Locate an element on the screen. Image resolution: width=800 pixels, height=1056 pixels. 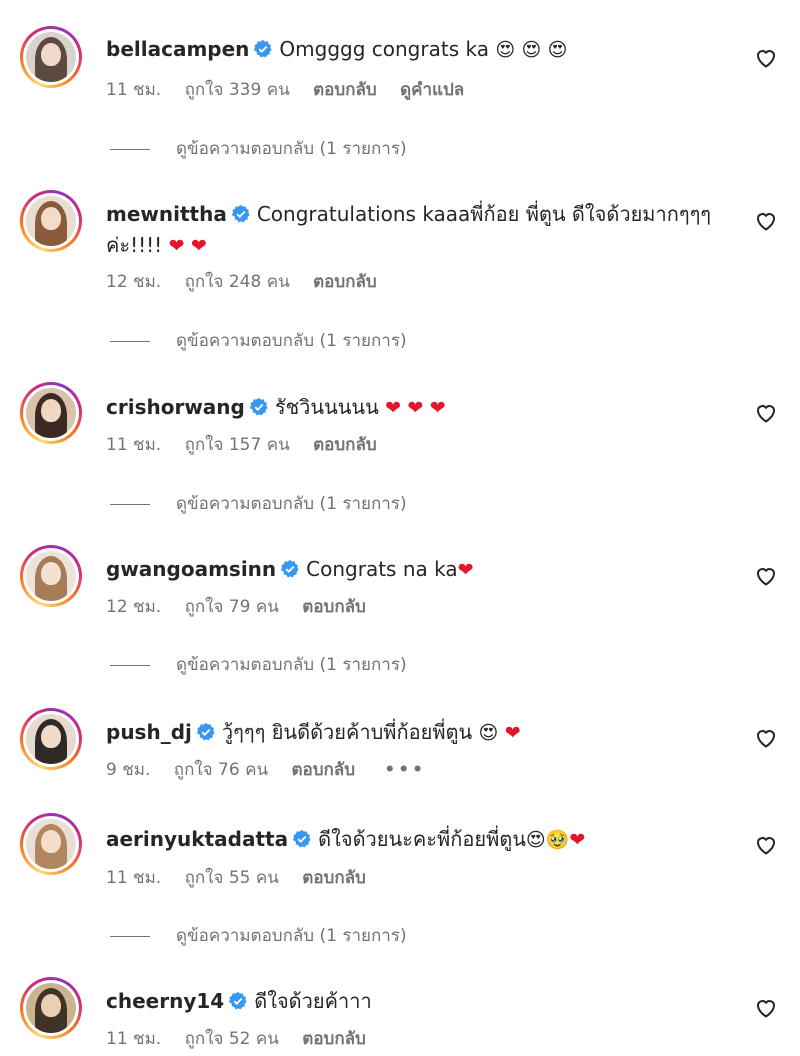
comment-text: ดีใจด้วยค้าาา is located at coordinates (313, 1001).